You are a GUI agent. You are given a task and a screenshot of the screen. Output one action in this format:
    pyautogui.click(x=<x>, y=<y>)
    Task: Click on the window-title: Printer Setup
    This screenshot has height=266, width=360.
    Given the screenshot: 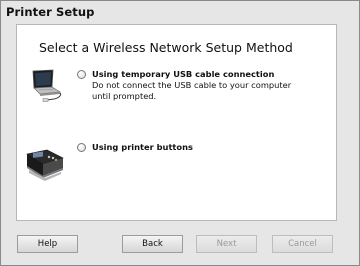 What is the action you would take?
    pyautogui.click(x=50, y=12)
    